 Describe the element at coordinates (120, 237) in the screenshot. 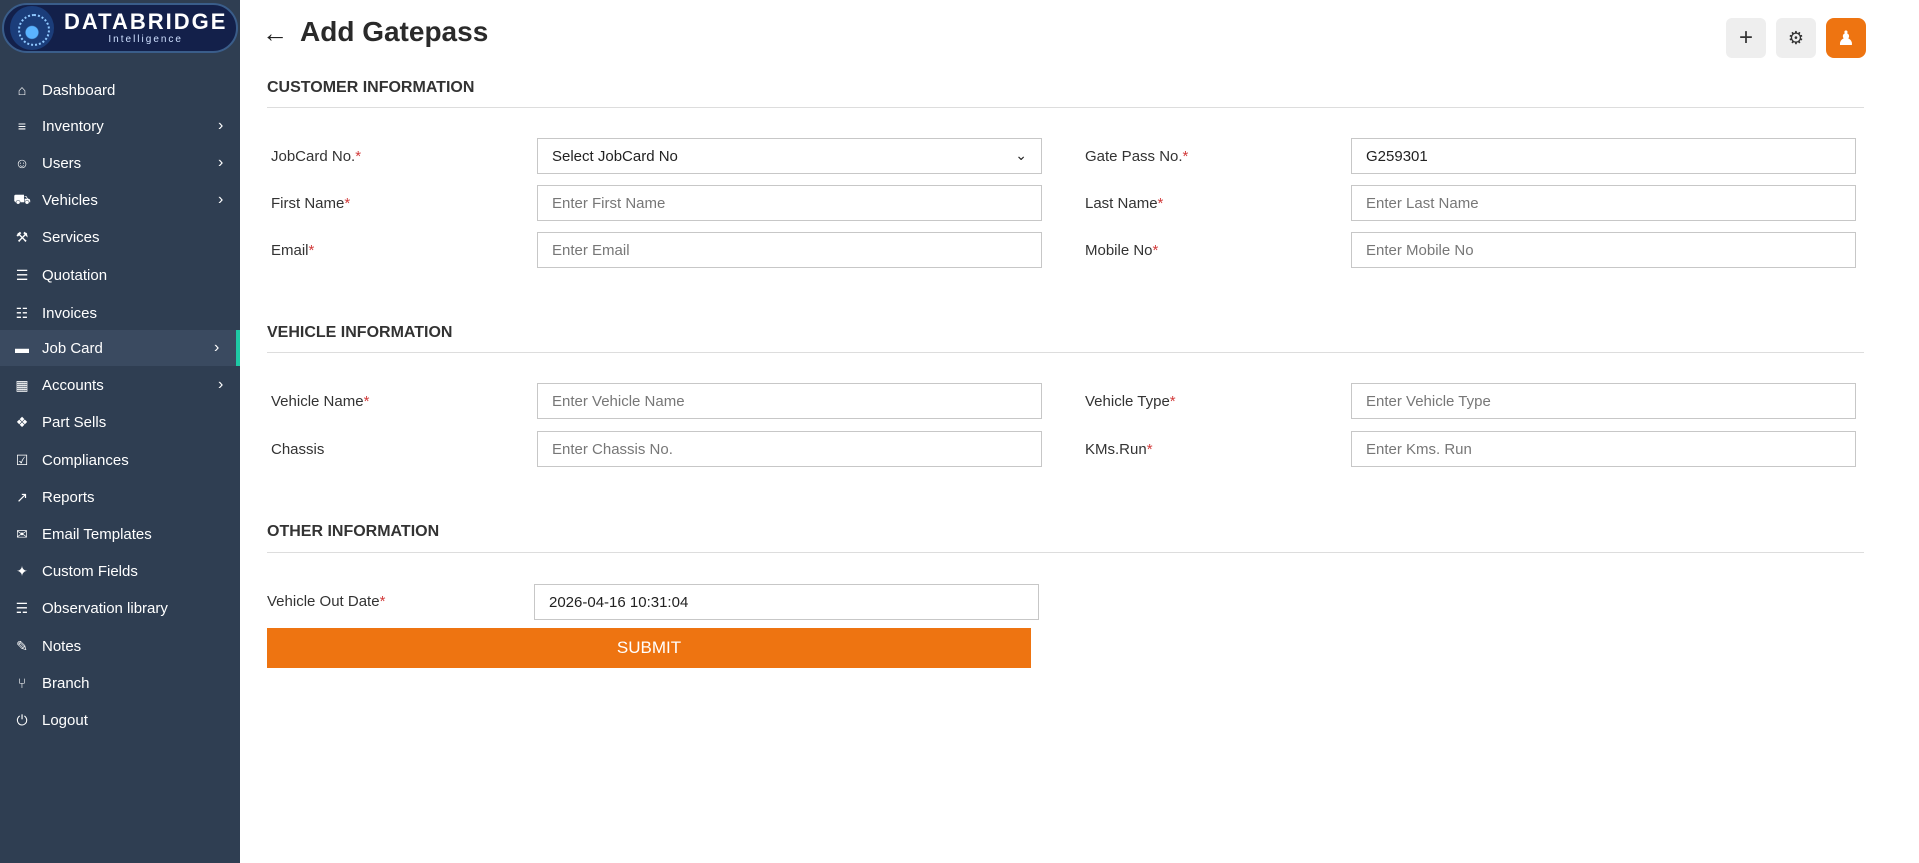

I see `sidebar-item-services: ⚒ Services` at that location.